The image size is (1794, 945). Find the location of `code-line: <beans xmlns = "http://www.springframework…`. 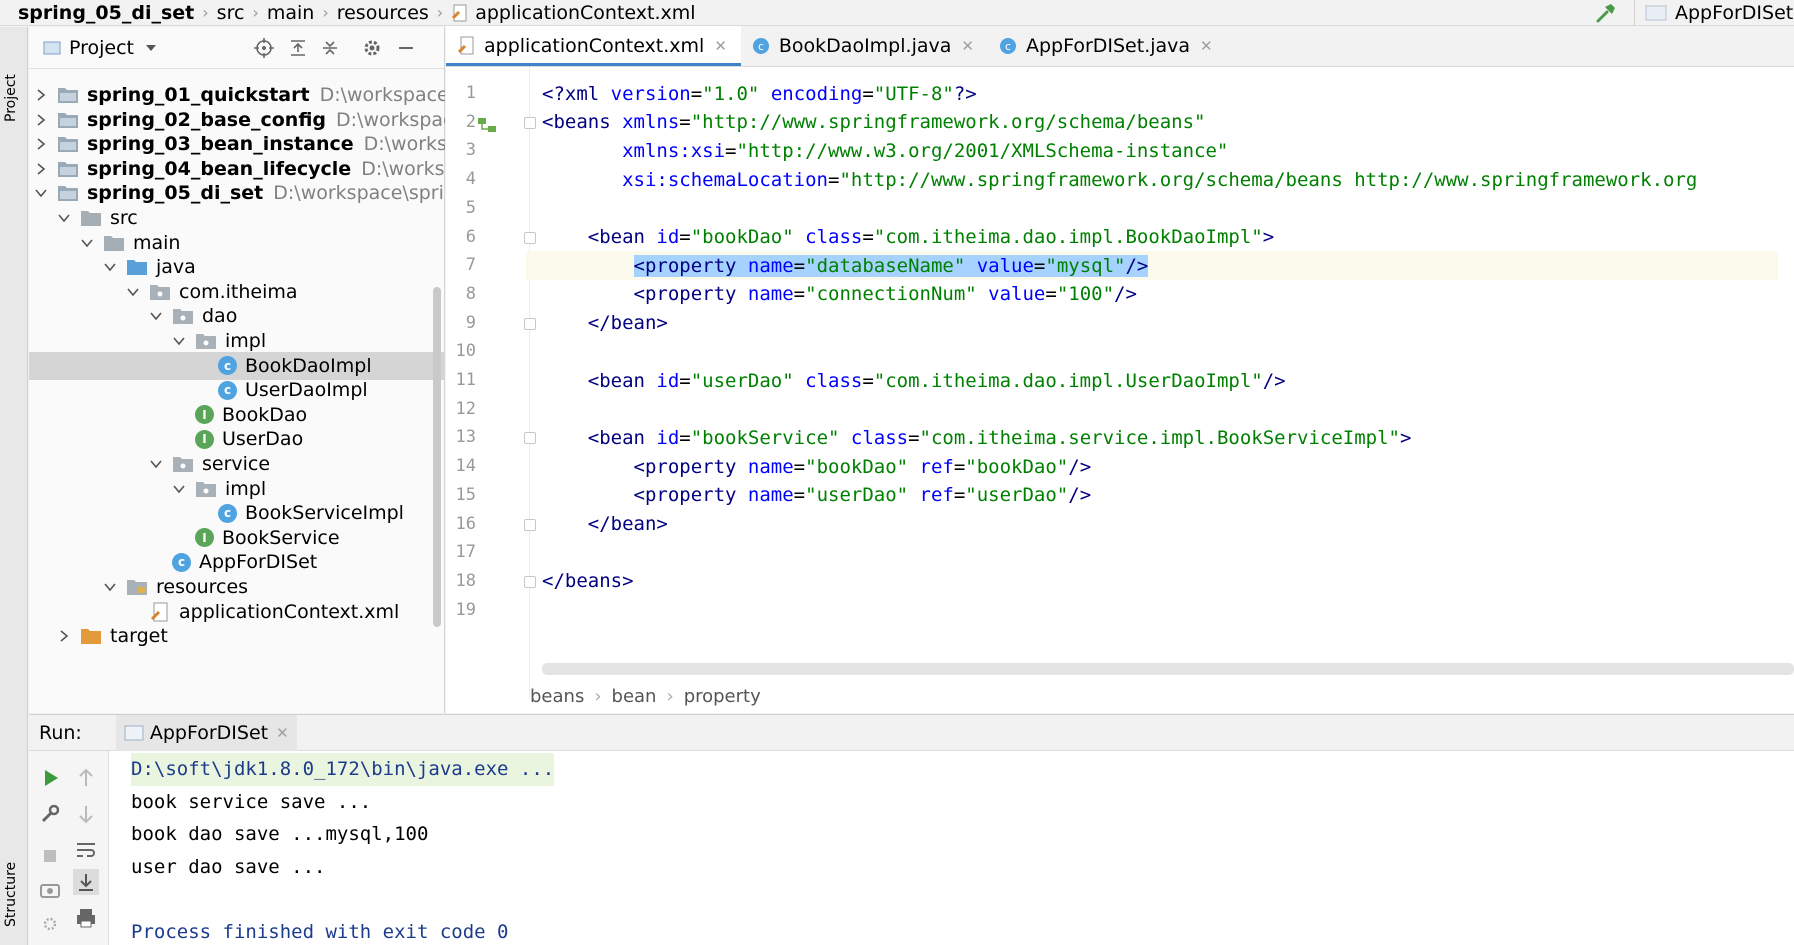

code-line: <beans xmlns = "http://www.springframework… is located at coordinates (874, 122).